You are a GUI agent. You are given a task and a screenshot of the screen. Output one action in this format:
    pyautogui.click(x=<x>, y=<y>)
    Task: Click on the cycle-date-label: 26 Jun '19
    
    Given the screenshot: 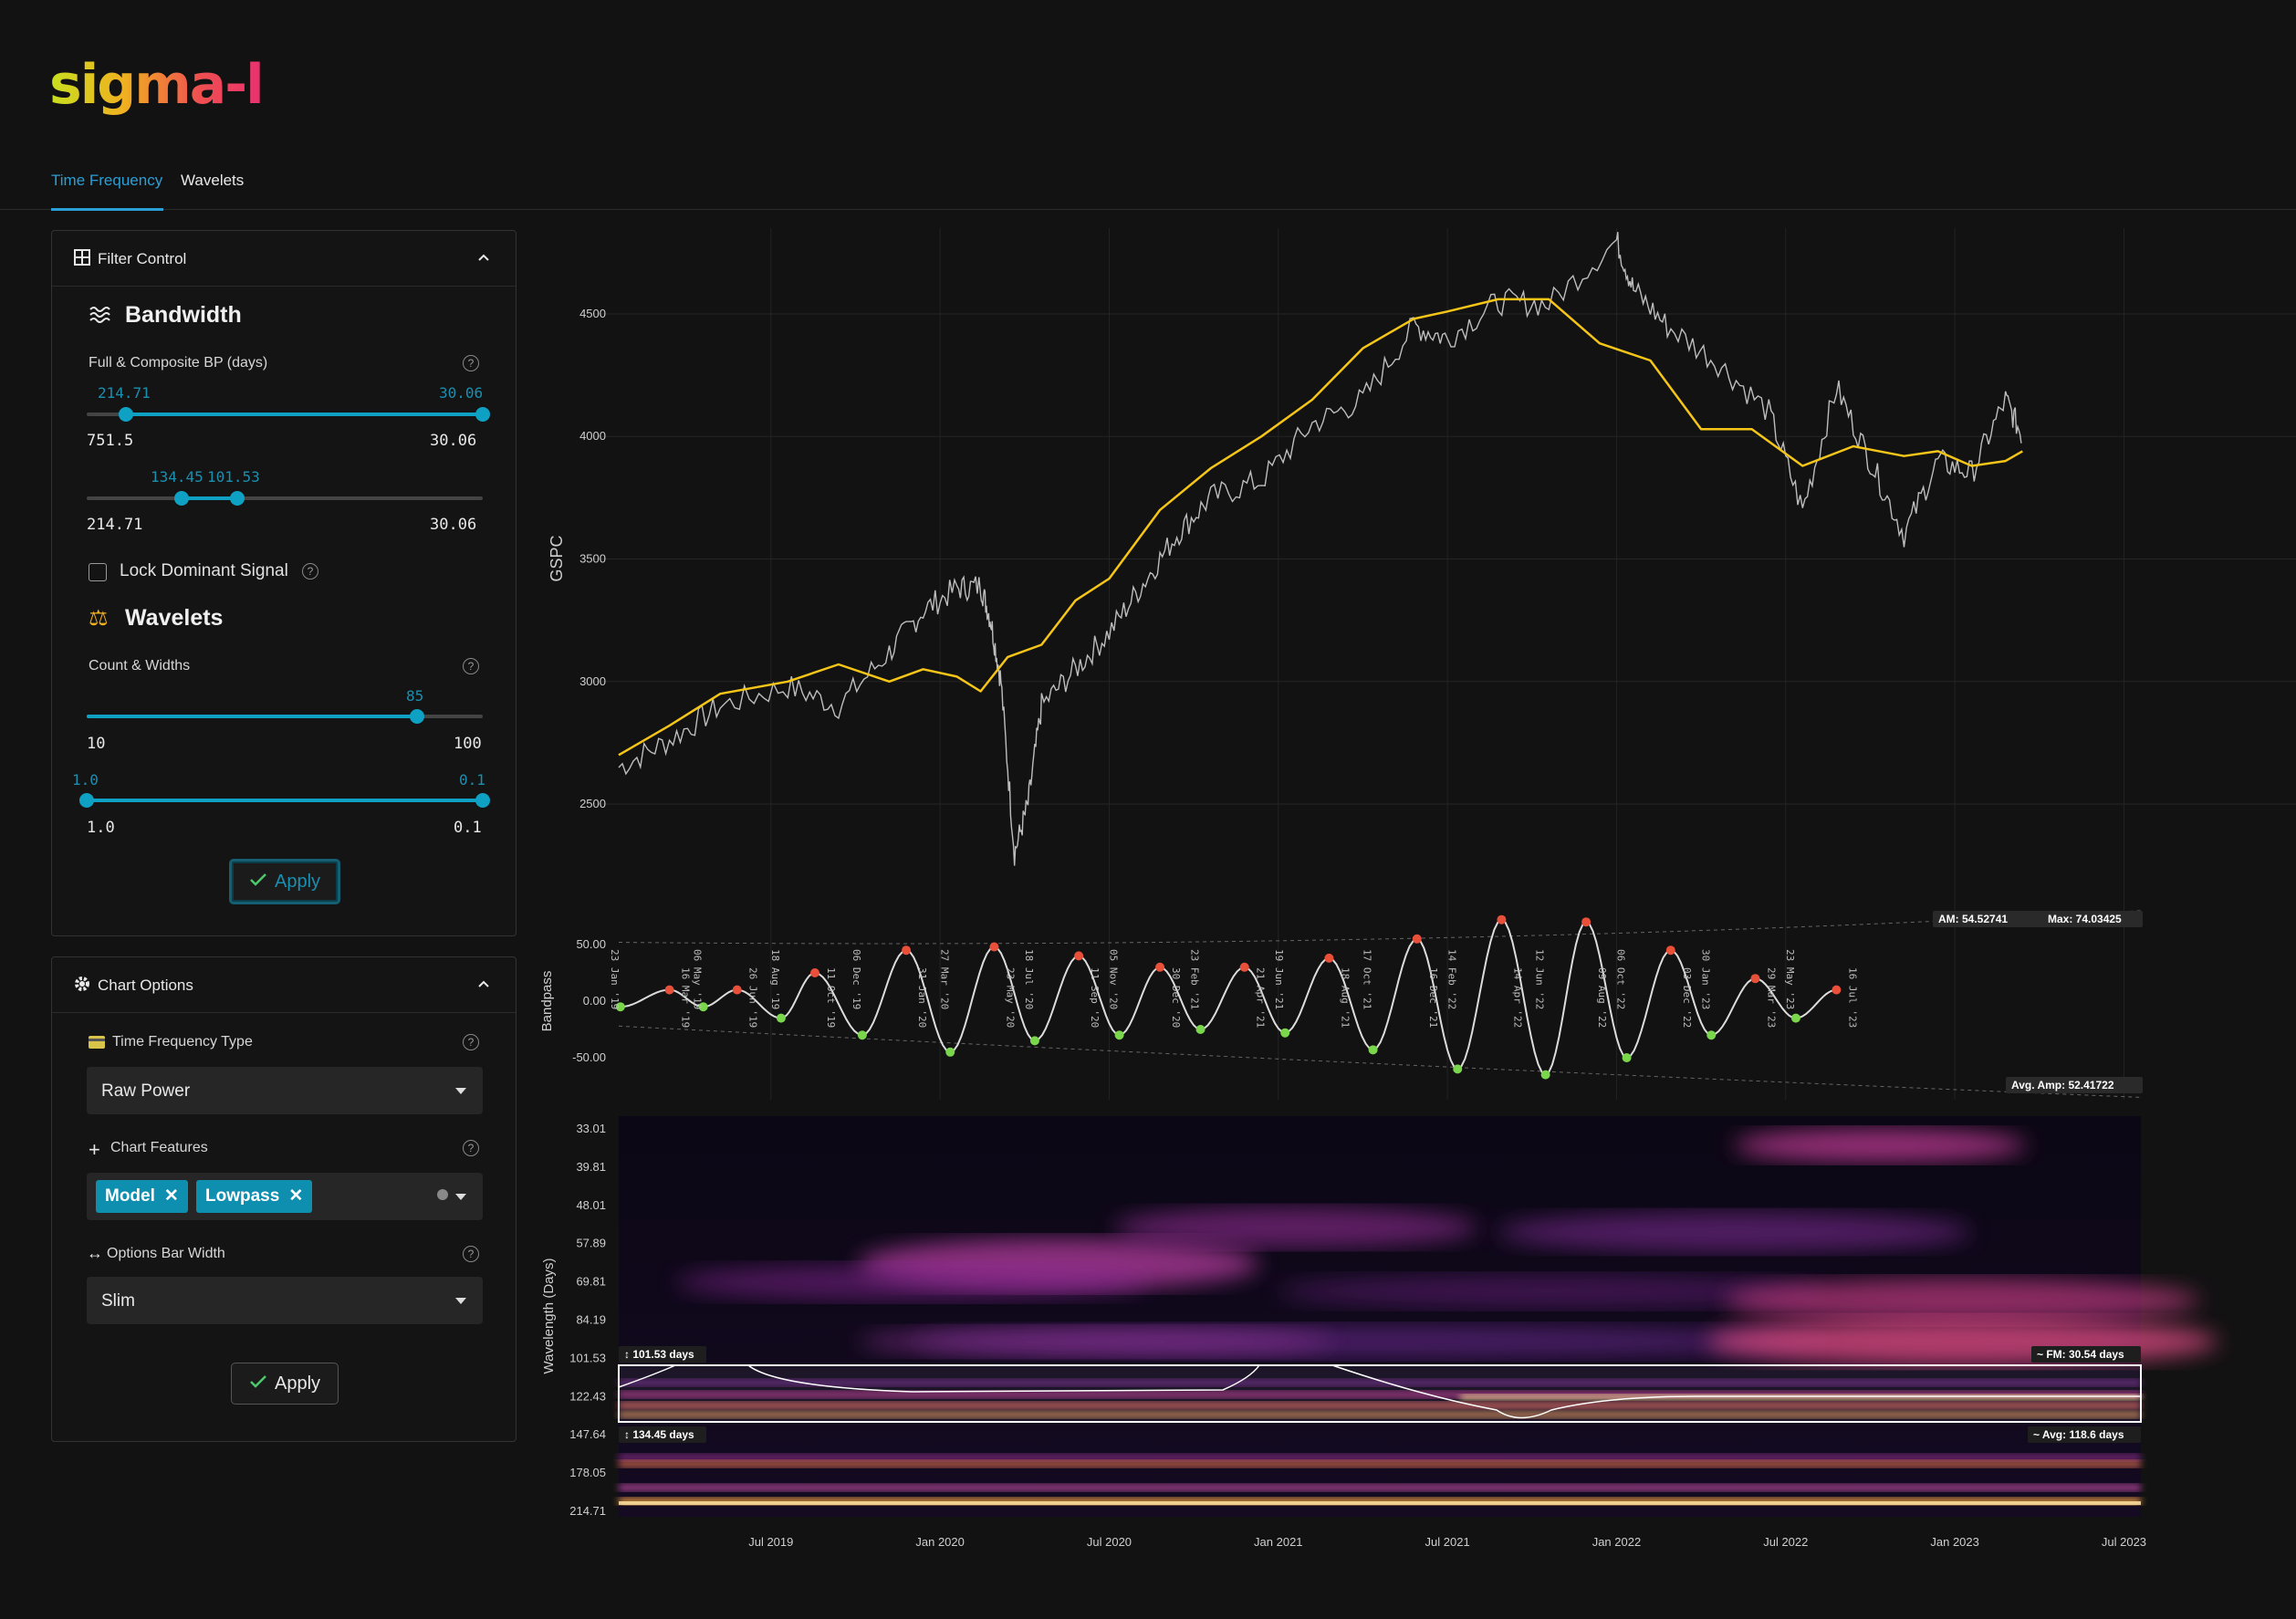 What is the action you would take?
    pyautogui.click(x=753, y=997)
    